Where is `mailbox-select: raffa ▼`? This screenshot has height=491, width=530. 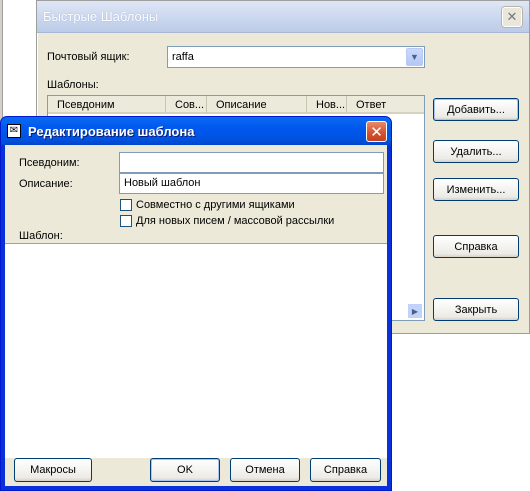 mailbox-select: raffa ▼ is located at coordinates (296, 57).